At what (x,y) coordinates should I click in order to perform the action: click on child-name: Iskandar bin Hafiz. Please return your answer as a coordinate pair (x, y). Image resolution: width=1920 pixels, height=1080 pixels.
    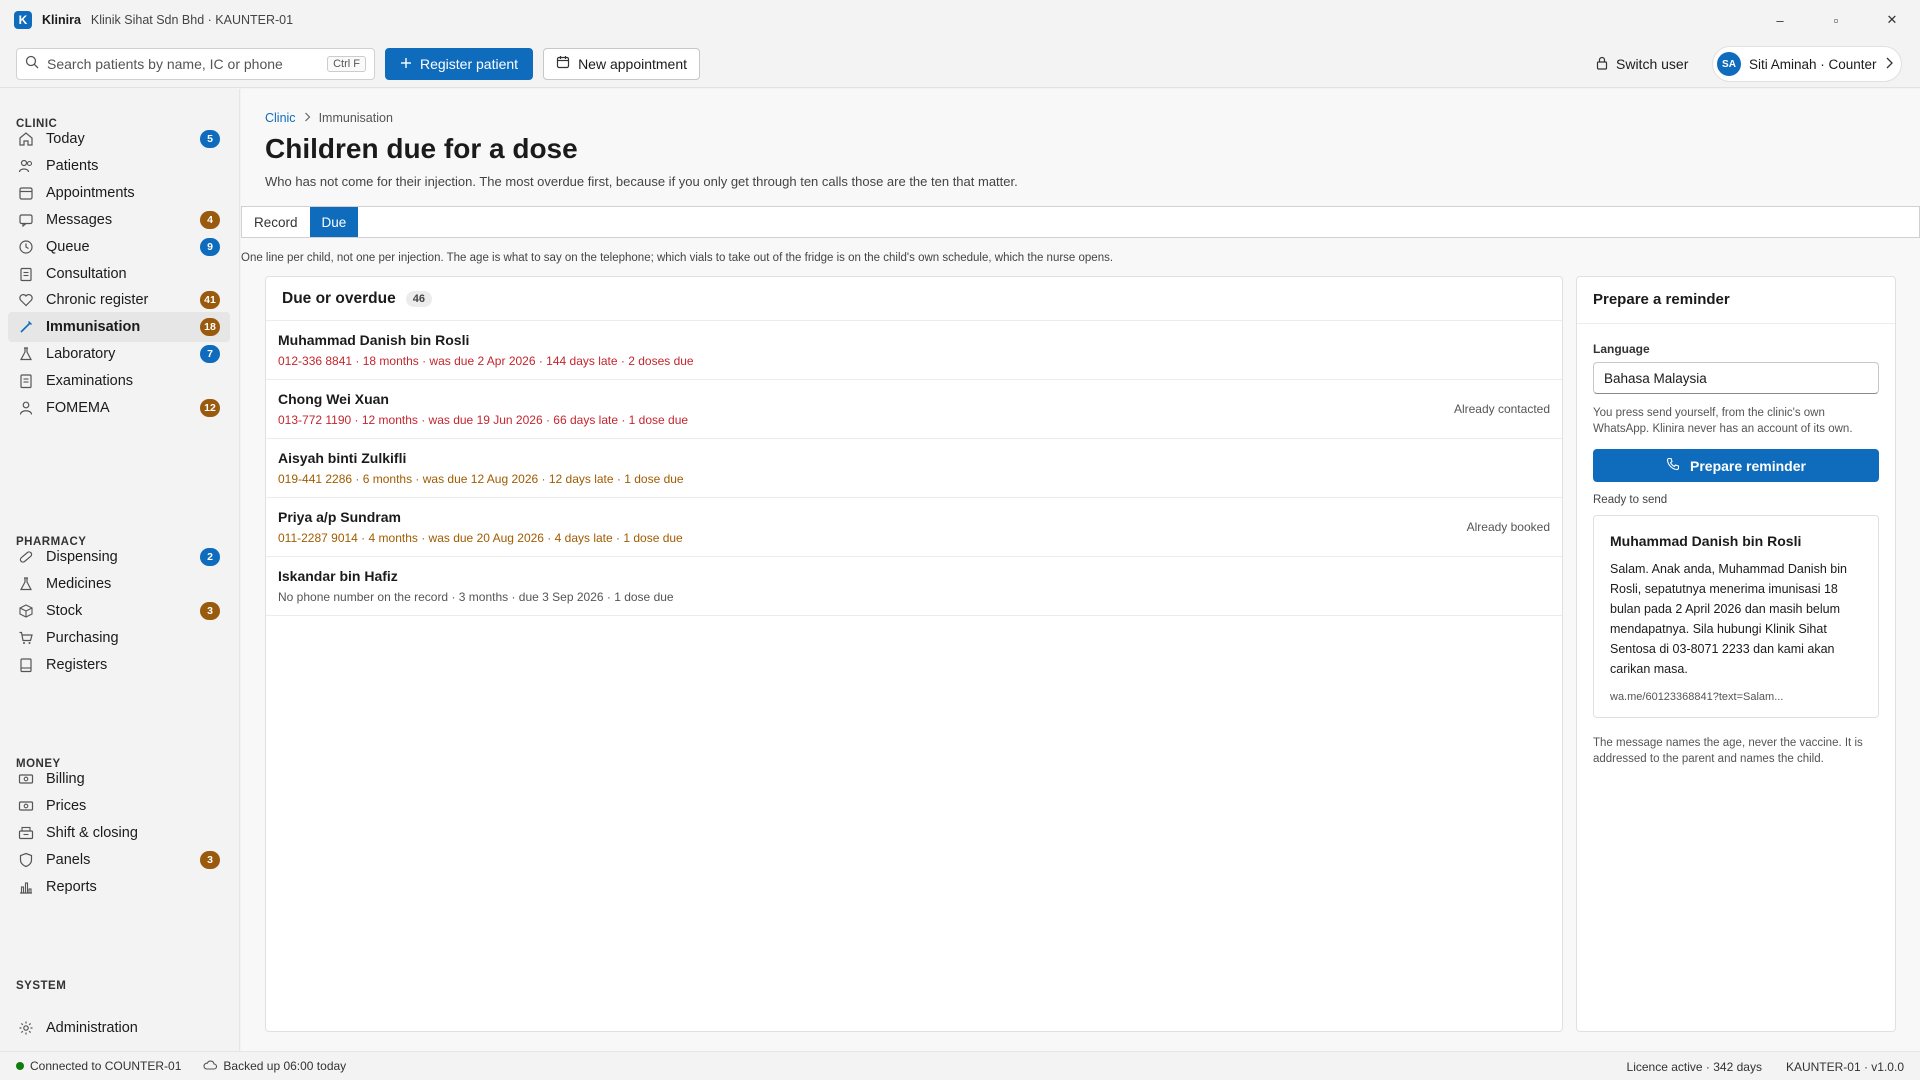
    Looking at the image, I should click on (338, 576).